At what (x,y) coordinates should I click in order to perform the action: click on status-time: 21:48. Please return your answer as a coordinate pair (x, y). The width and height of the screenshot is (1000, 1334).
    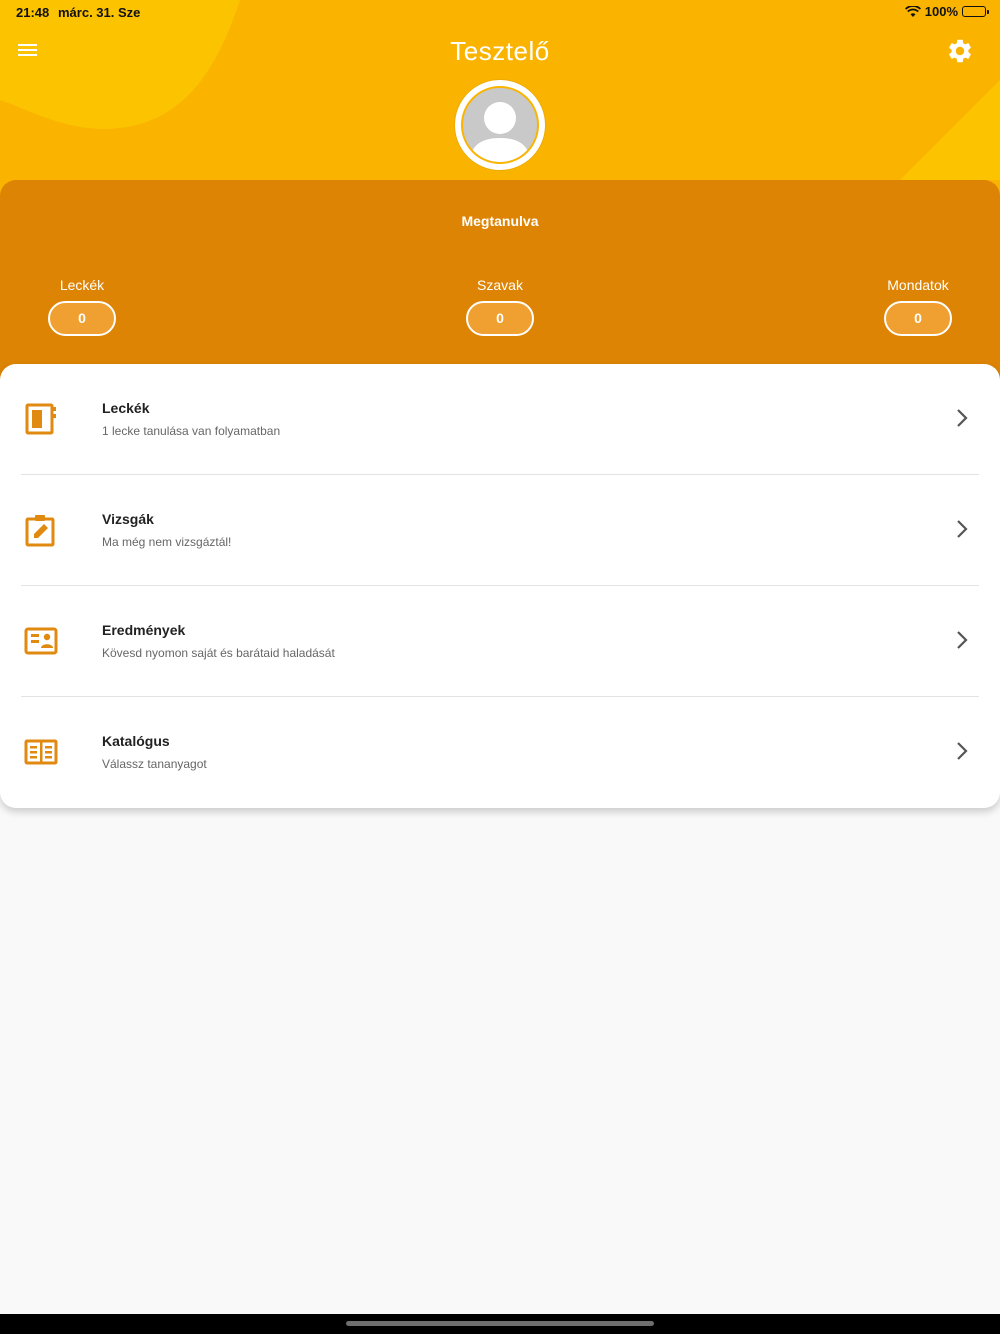
    Looking at the image, I should click on (33, 12).